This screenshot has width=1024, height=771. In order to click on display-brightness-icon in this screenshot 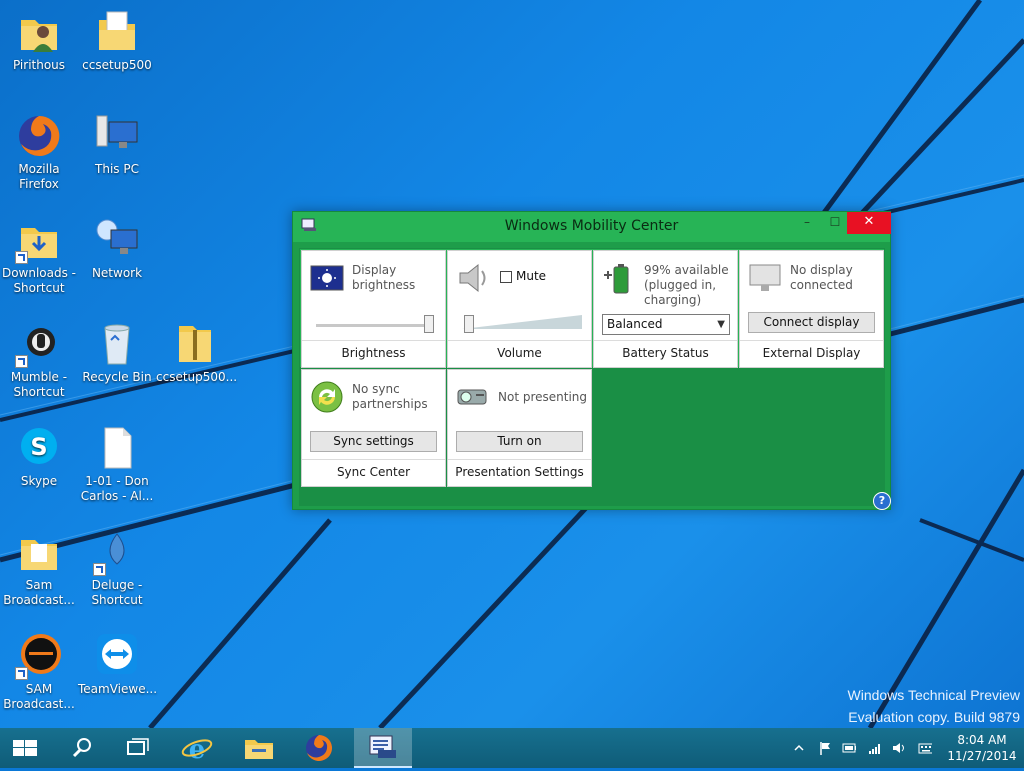, I will do `click(327, 278)`.